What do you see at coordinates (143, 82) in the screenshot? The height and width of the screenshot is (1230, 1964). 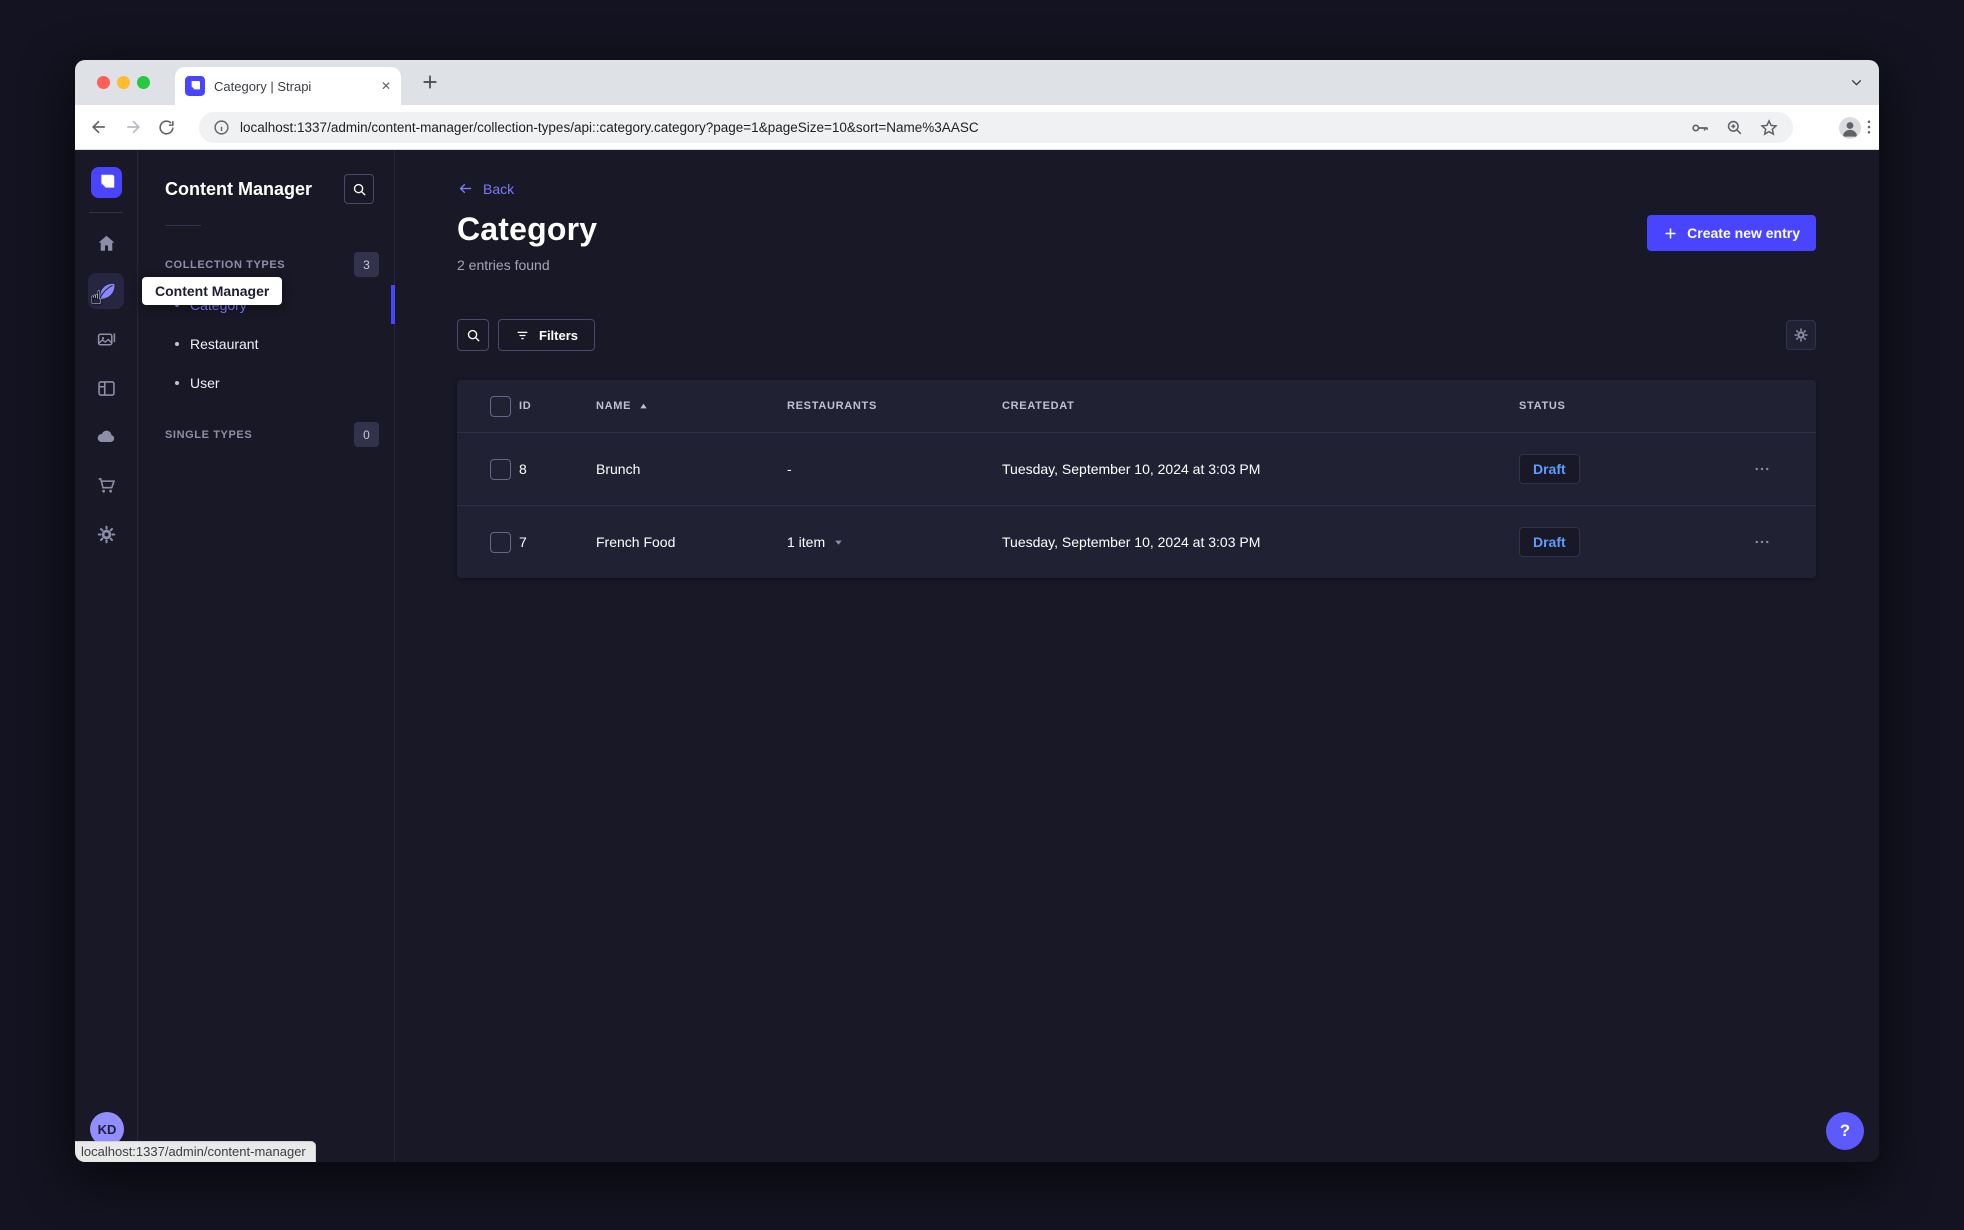 I see `maximize-window-button` at bounding box center [143, 82].